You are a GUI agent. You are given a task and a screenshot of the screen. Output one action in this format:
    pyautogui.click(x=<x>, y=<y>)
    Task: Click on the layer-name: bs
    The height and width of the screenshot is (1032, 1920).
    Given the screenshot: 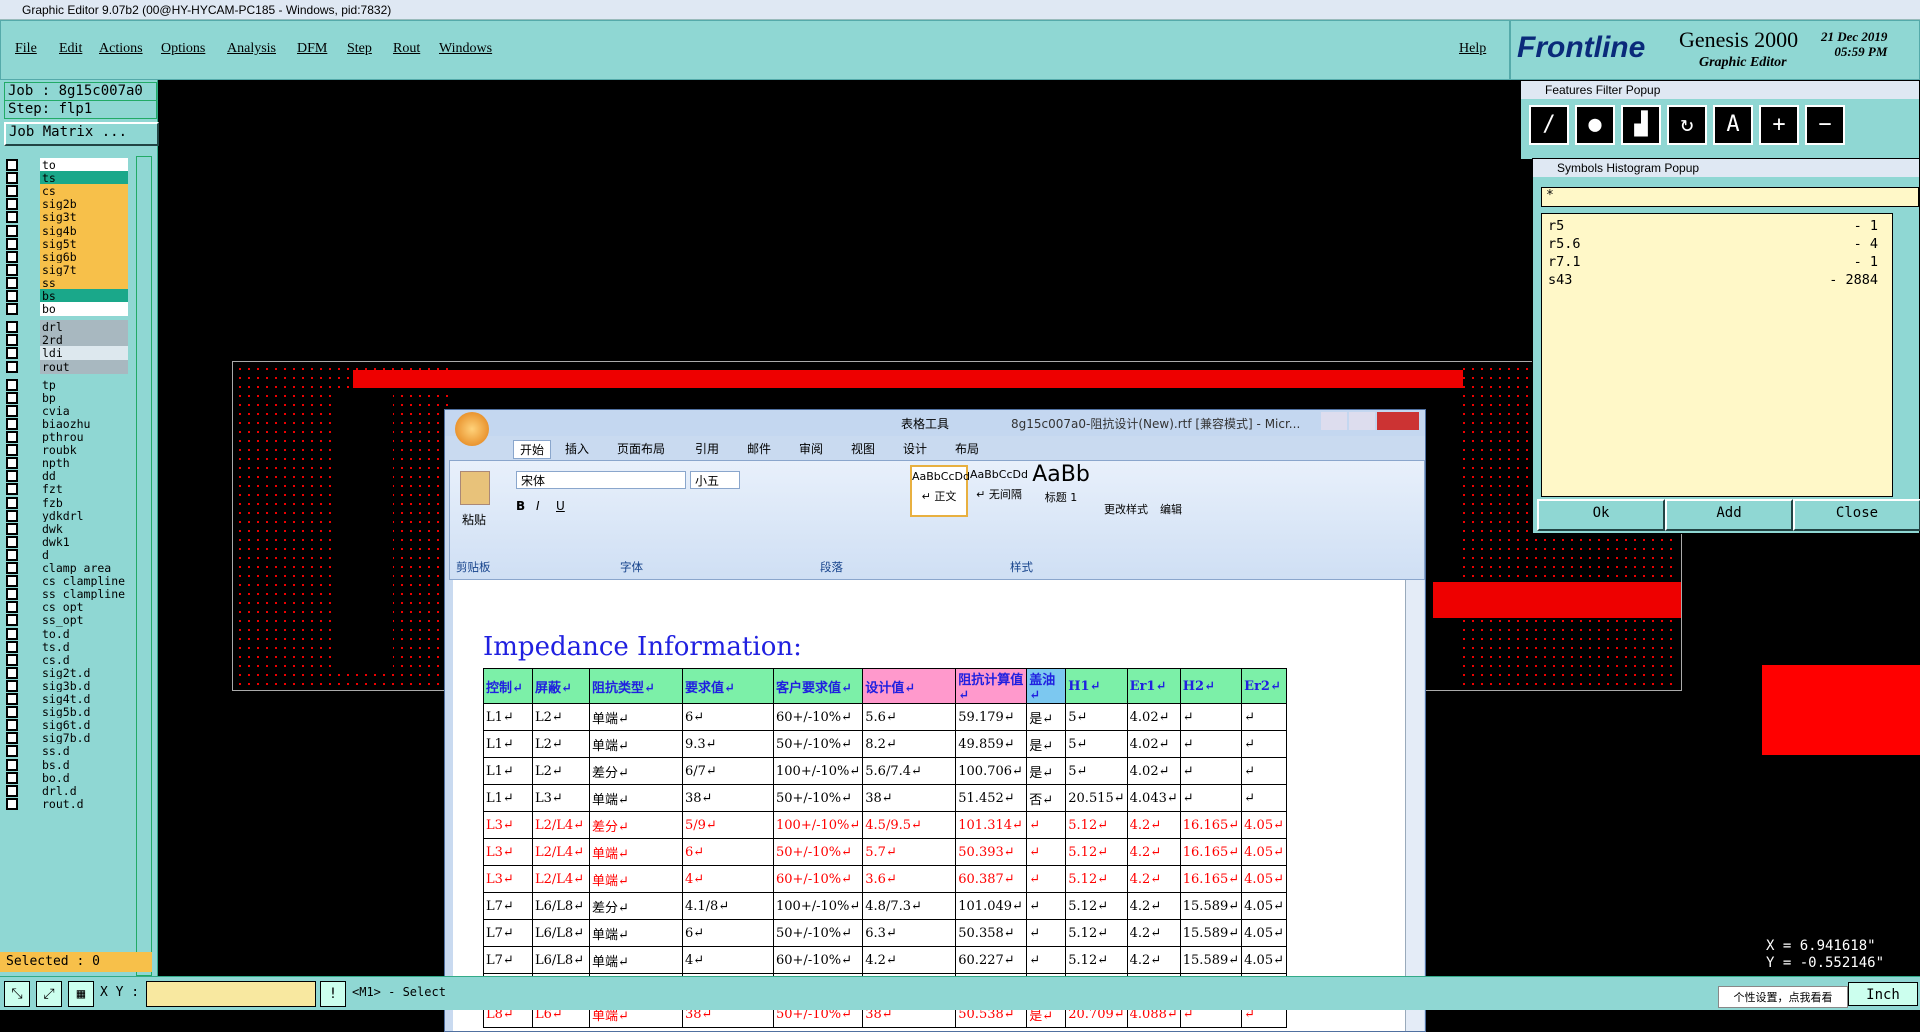 What is the action you would take?
    pyautogui.click(x=84, y=296)
    